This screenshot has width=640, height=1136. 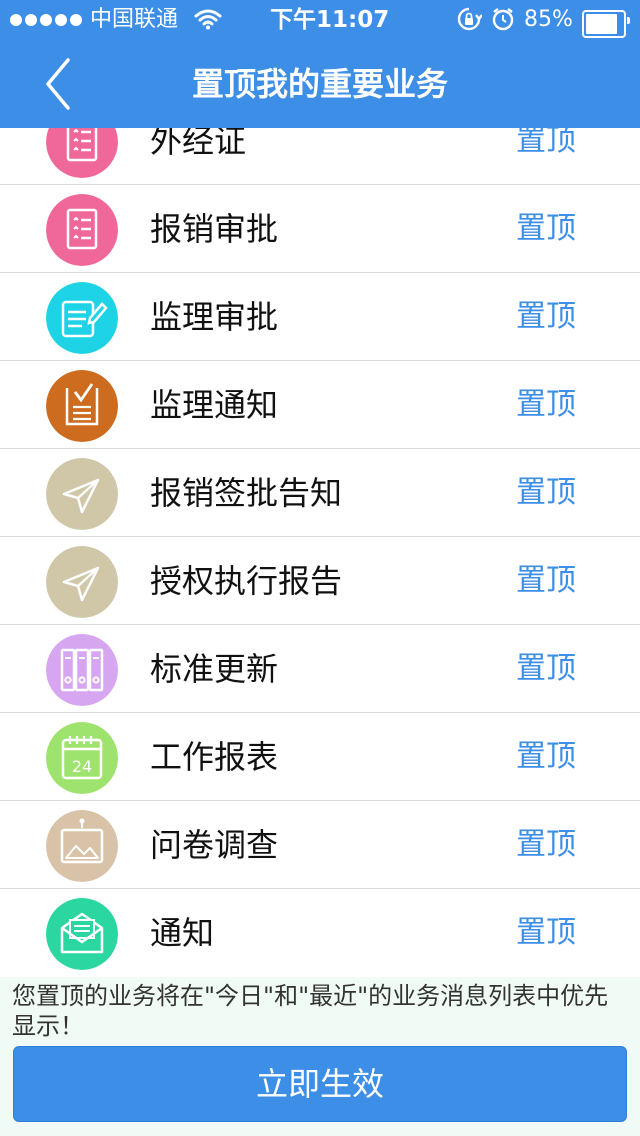 What do you see at coordinates (320, 156) in the screenshot?
I see `list-item: 外经证 置顶` at bounding box center [320, 156].